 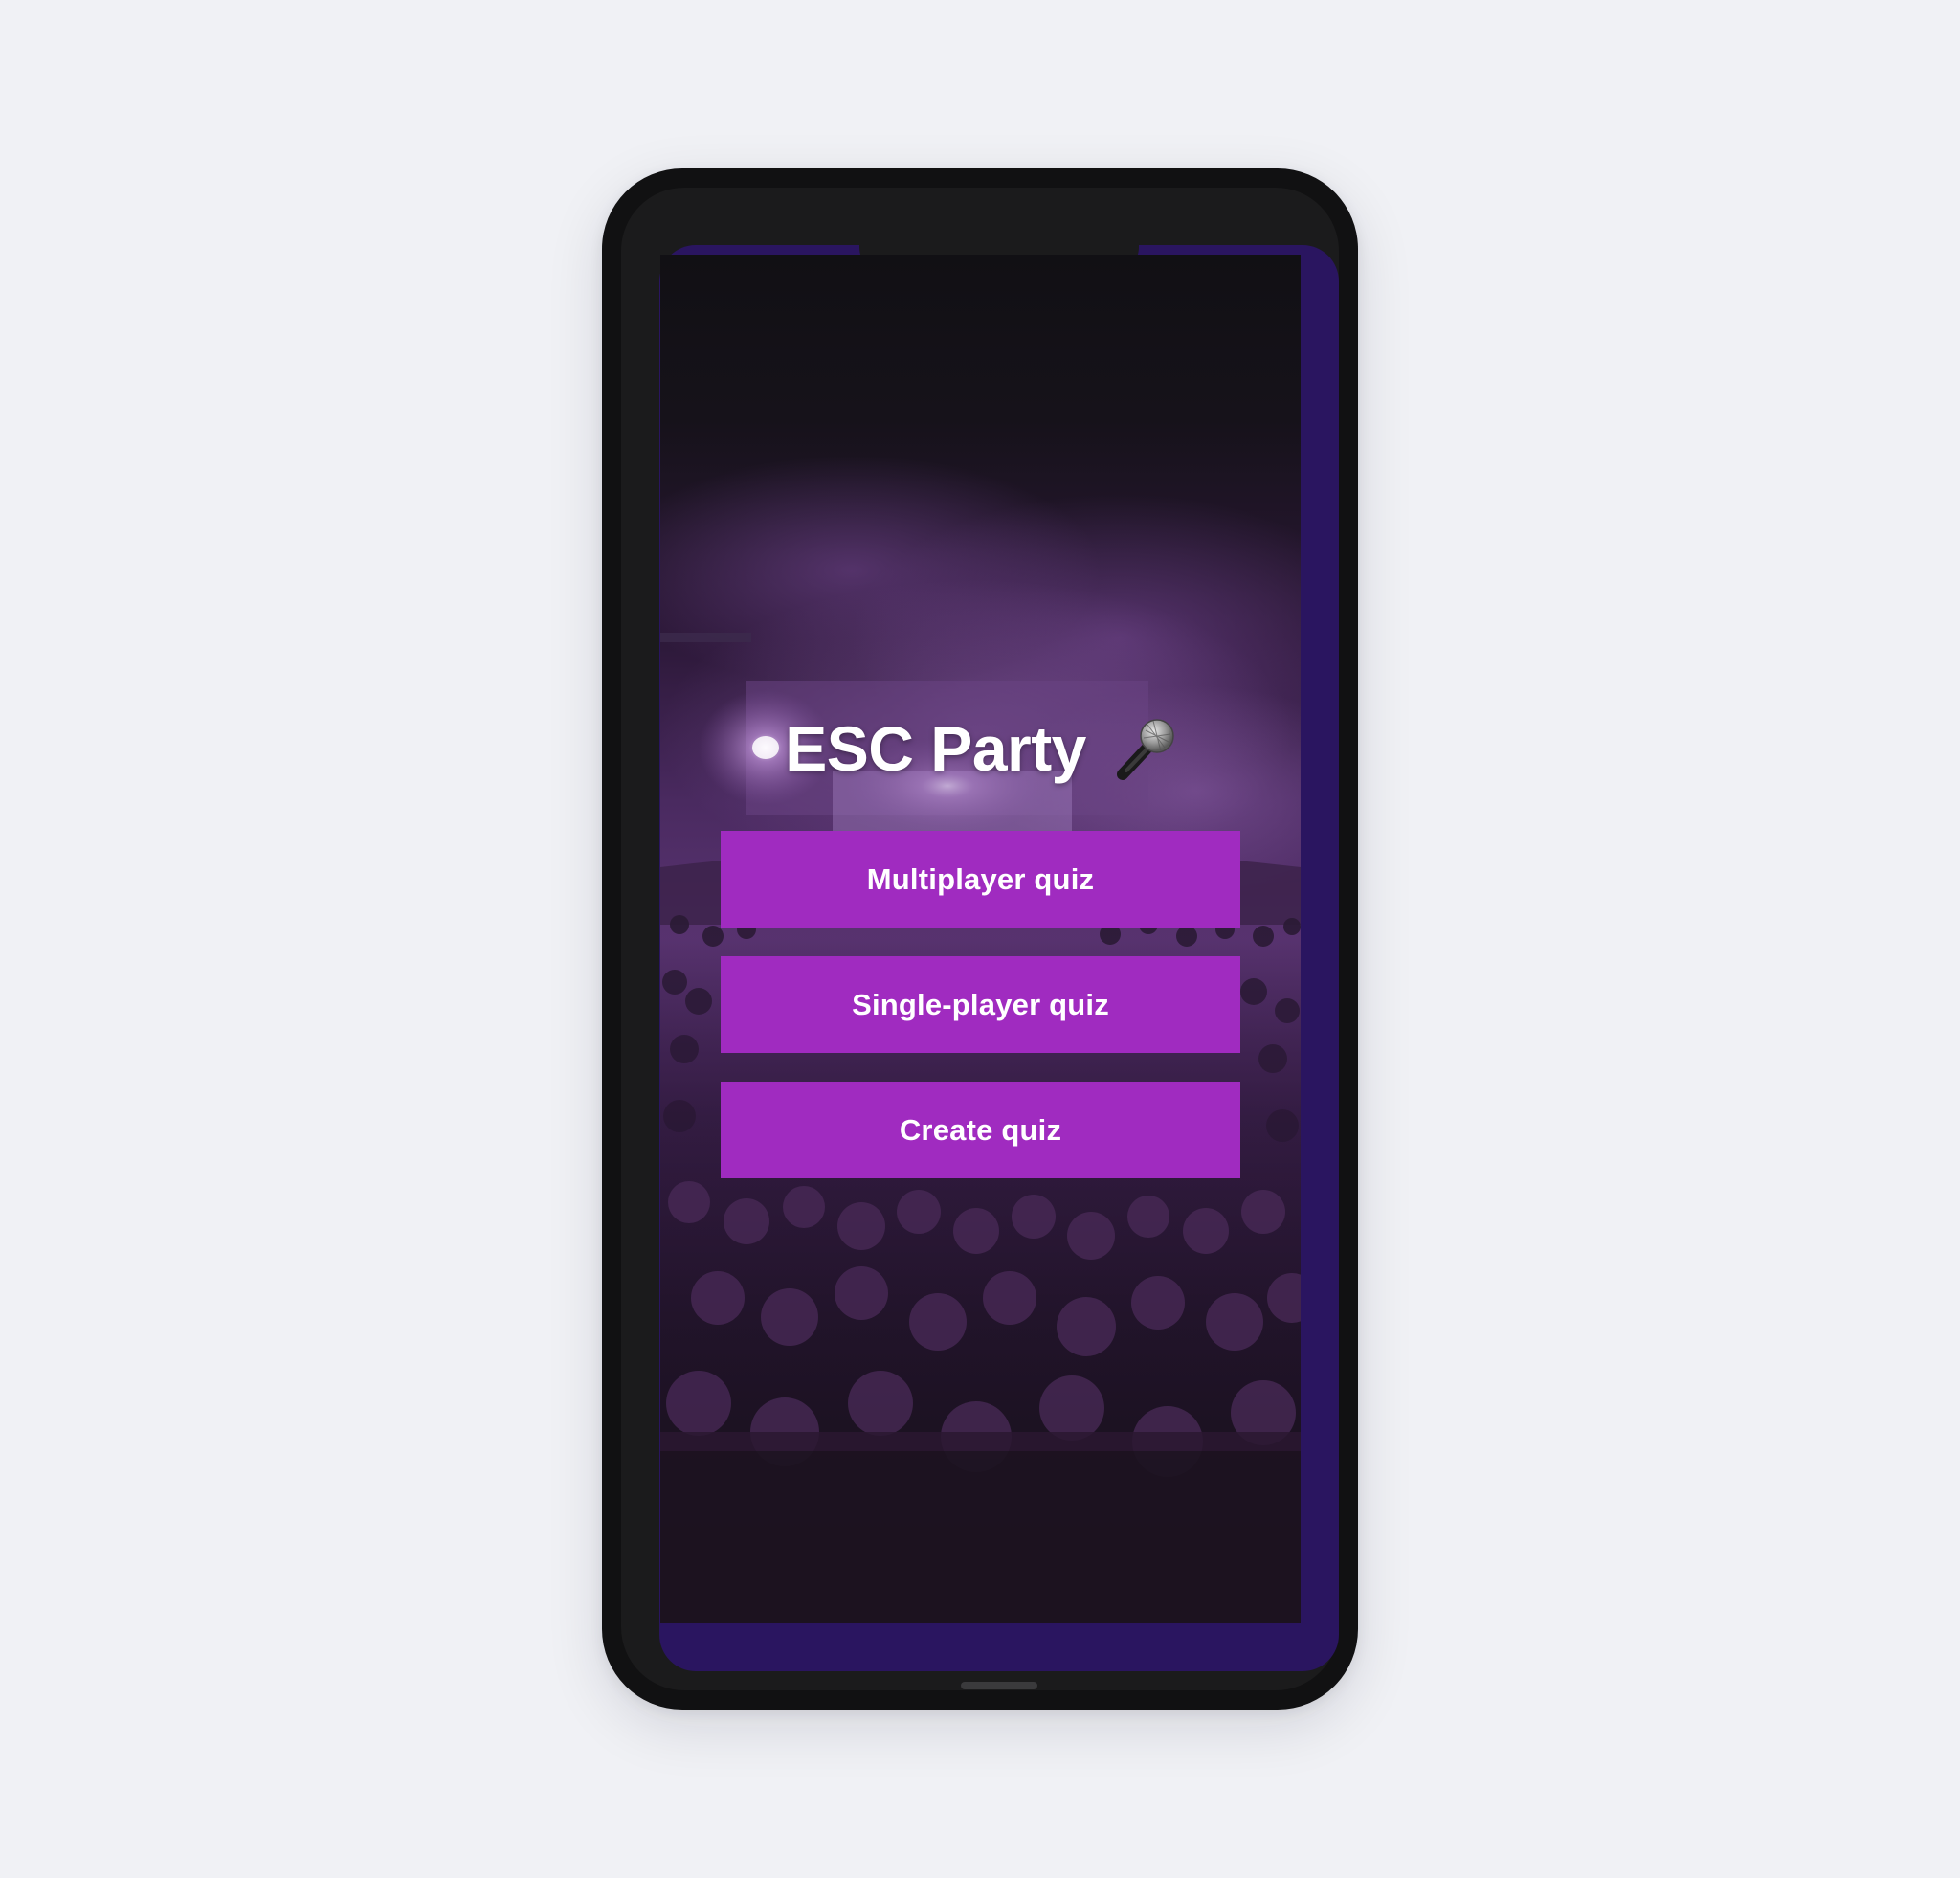 What do you see at coordinates (981, 1130) in the screenshot?
I see `create-quiz-button: Create quiz` at bounding box center [981, 1130].